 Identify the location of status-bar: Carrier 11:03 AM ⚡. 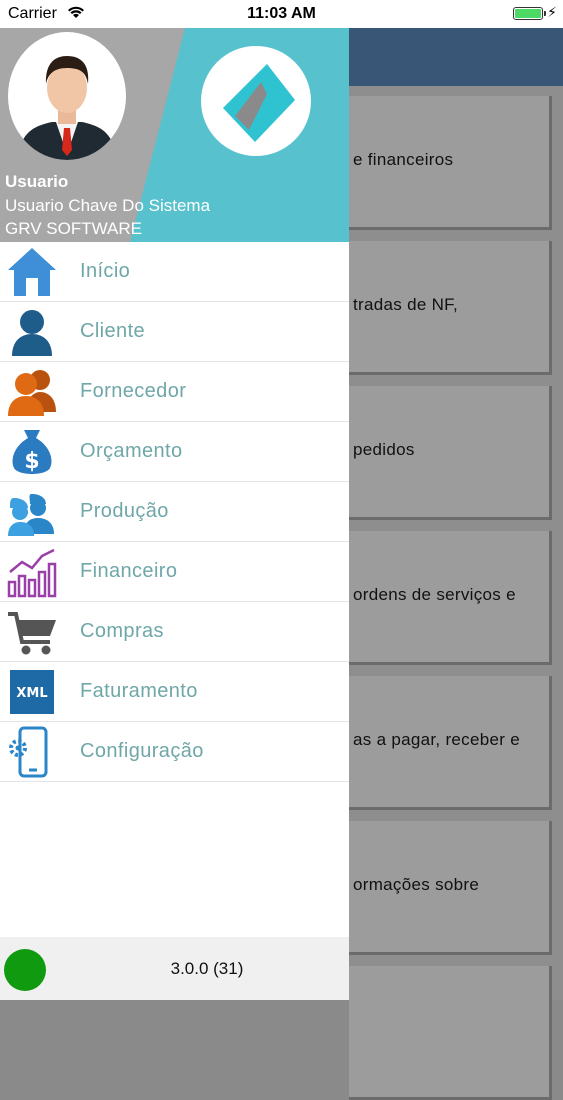
(281, 14).